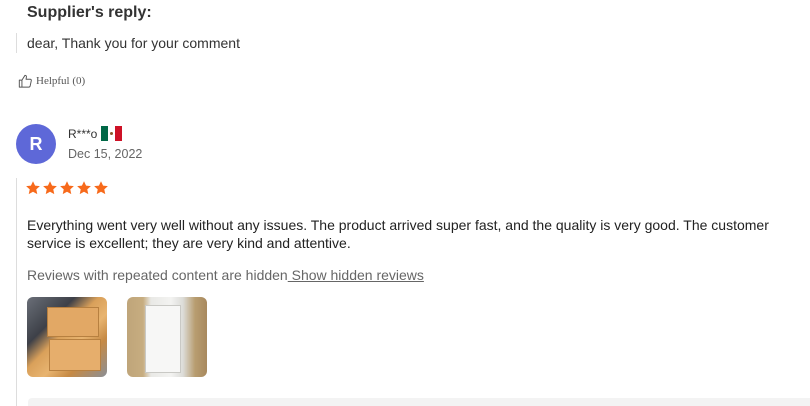  I want to click on star-rating, so click(67, 188).